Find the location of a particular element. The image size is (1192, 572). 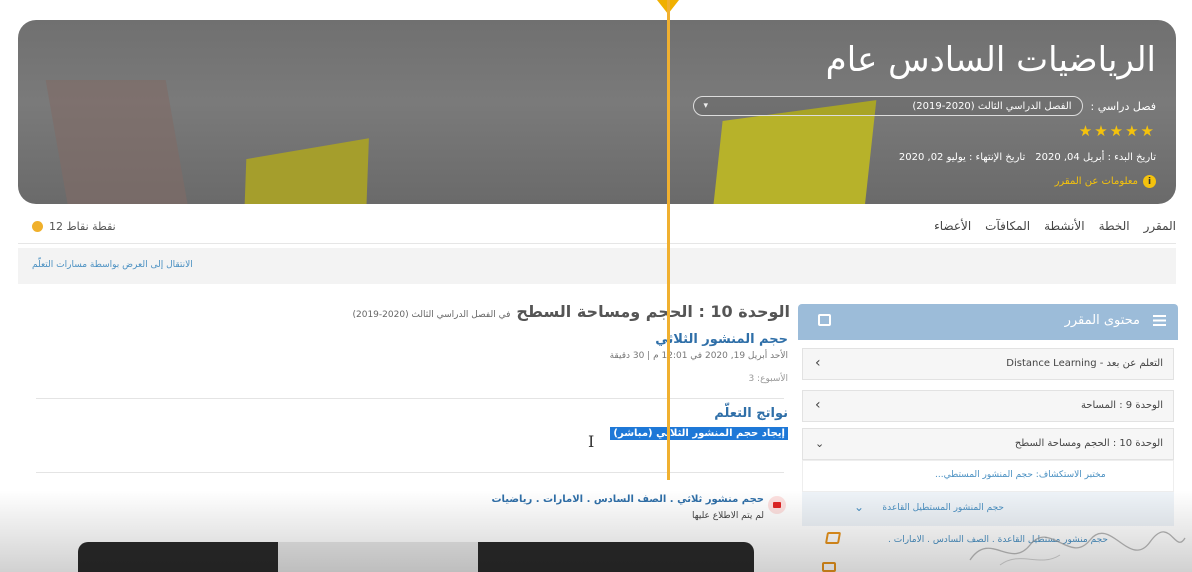

end-date: تاريخ الإنتهاء : يوليو 02, 2020 is located at coordinates (962, 157).